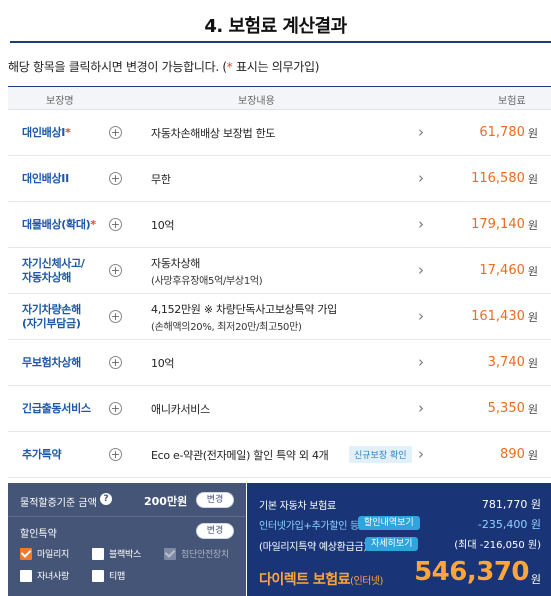 The width and height of the screenshot is (551, 596). Describe the element at coordinates (53, 555) in the screenshot. I see `option-label: 마일리지` at that location.